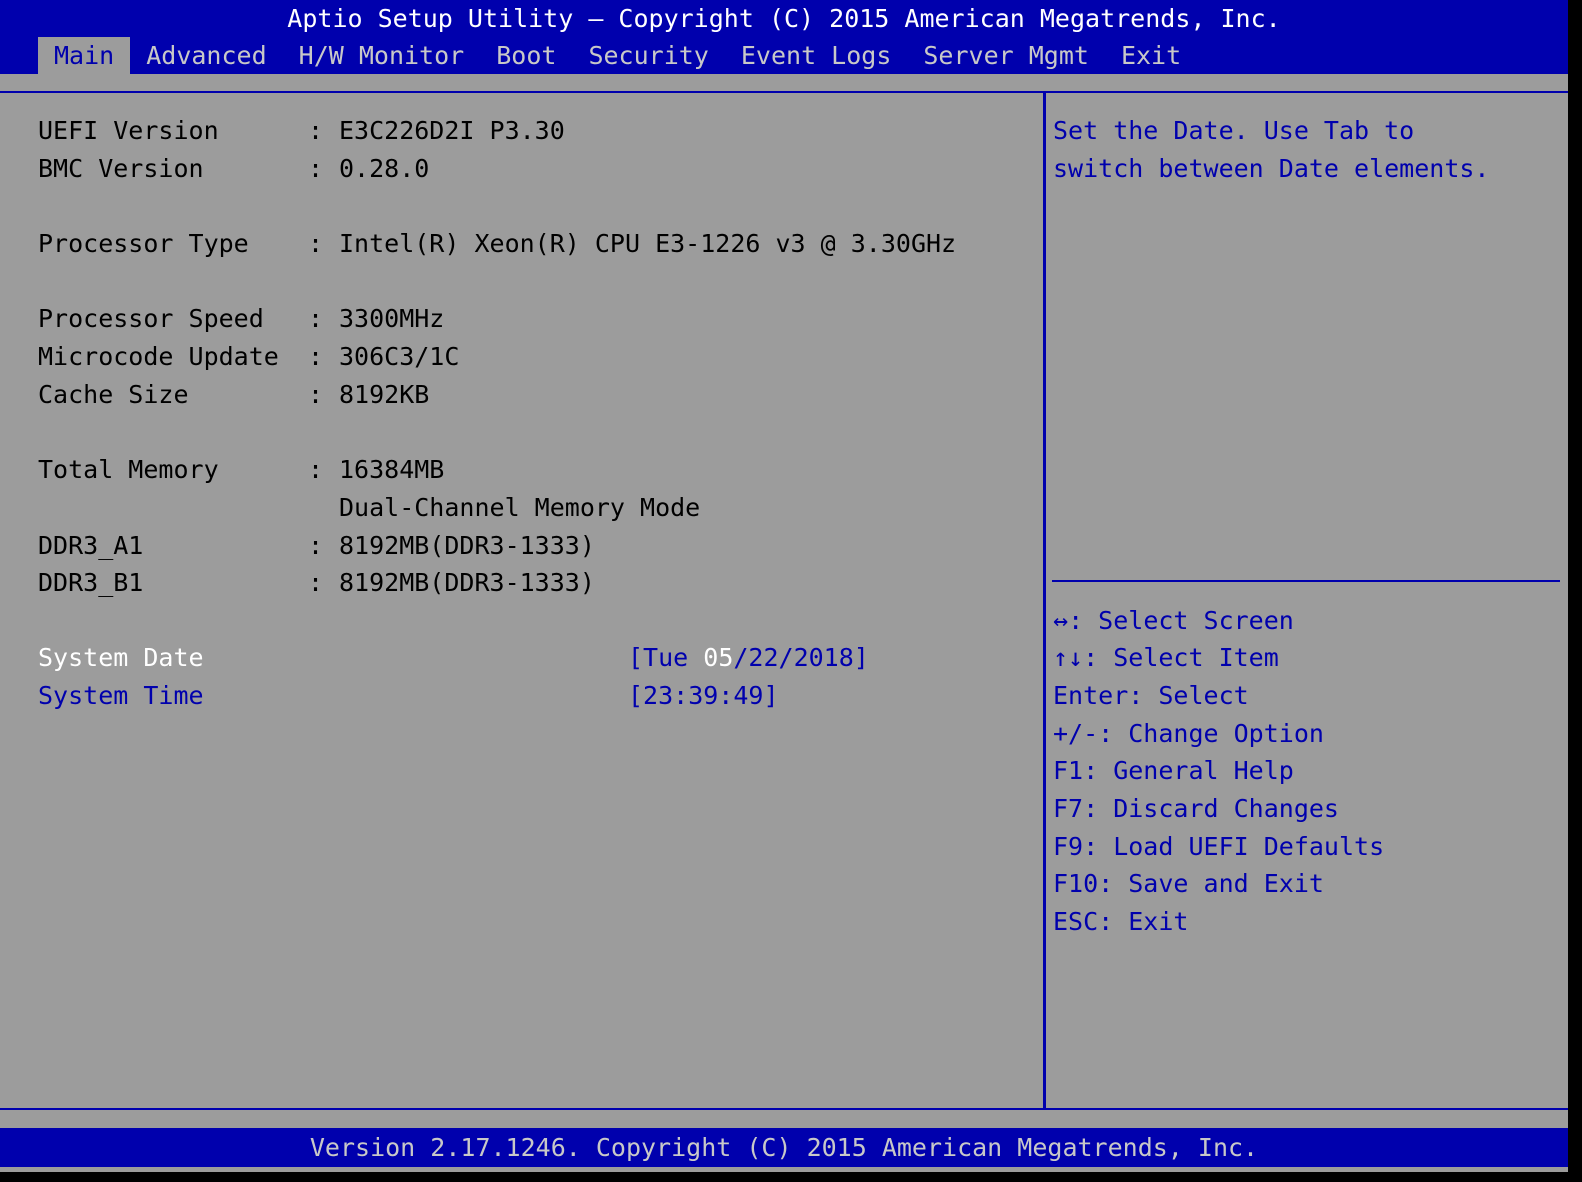 This screenshot has width=1582, height=1182. Describe the element at coordinates (121, 696) in the screenshot. I see `system-time-label: System Time` at that location.